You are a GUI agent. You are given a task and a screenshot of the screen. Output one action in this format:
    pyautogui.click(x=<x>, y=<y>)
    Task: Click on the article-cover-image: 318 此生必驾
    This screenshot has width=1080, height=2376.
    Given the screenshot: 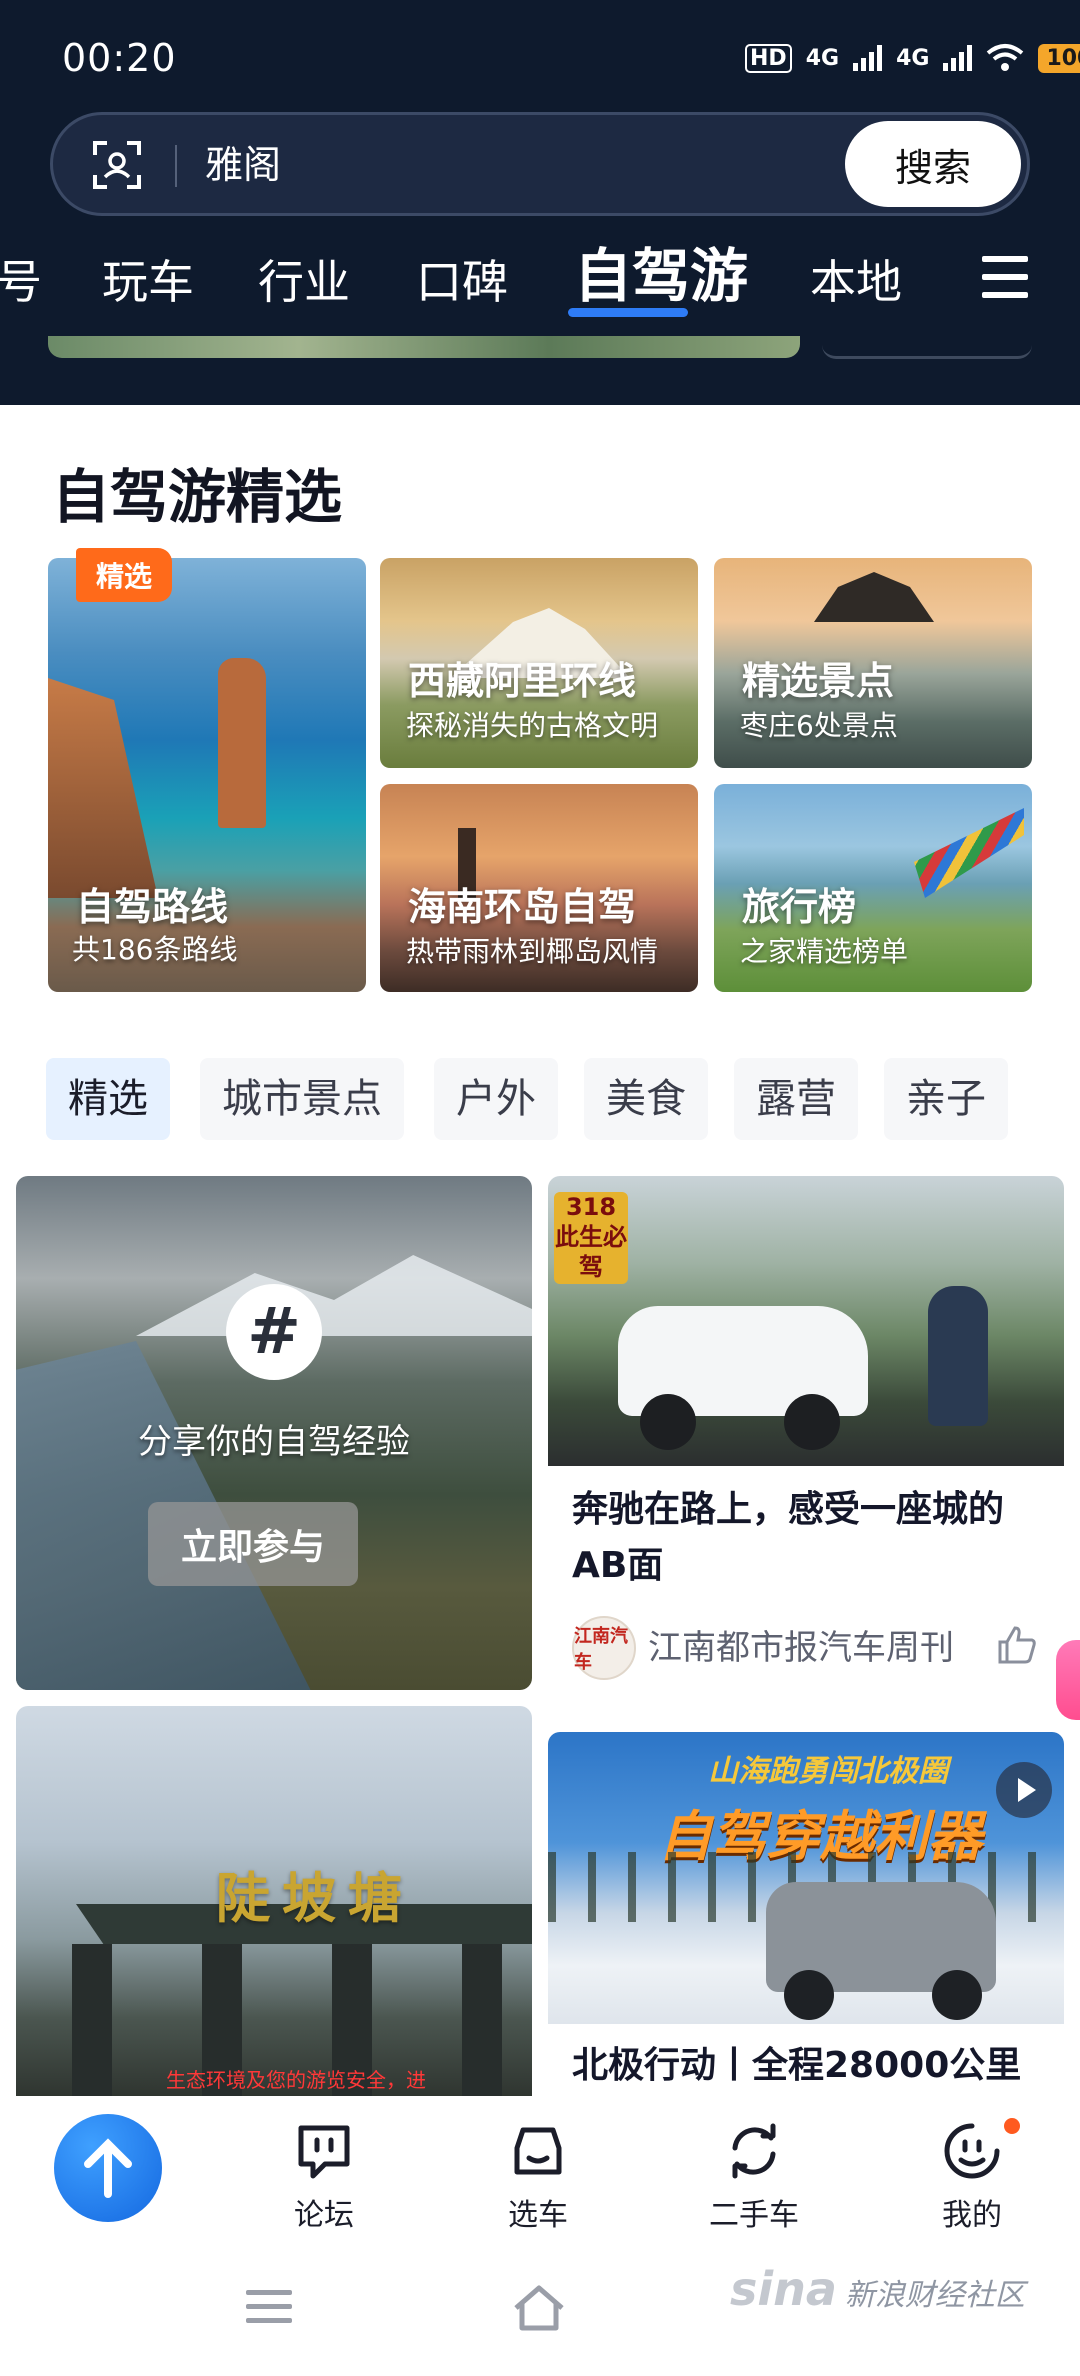 What is the action you would take?
    pyautogui.click(x=806, y=1321)
    